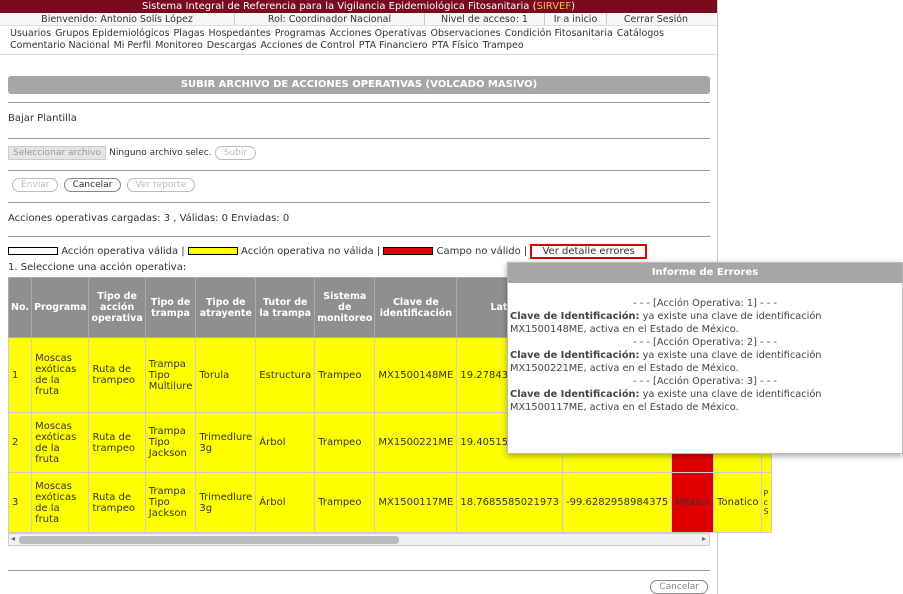 The width and height of the screenshot is (903, 594). Describe the element at coordinates (35, 185) in the screenshot. I see `send-button: Enviar` at that location.